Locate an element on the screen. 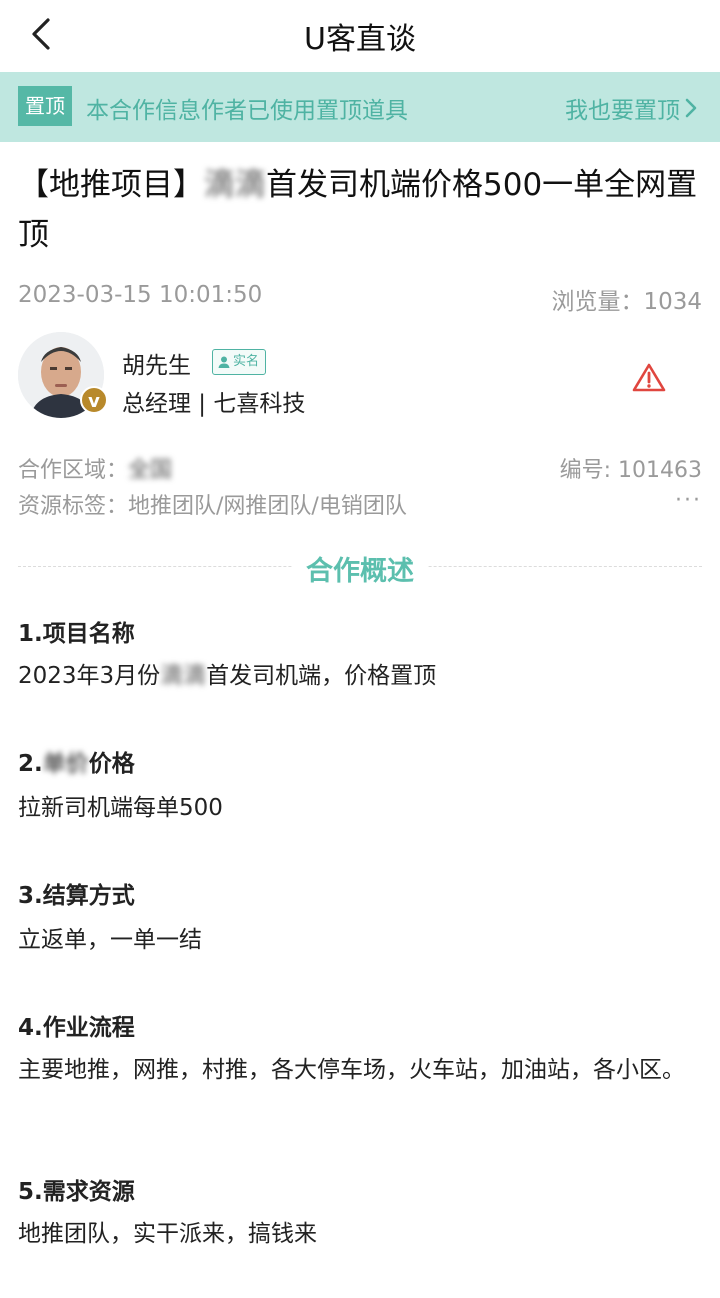 This screenshot has width=720, height=1298. post-number: 编号: 101463 is located at coordinates (630, 470).